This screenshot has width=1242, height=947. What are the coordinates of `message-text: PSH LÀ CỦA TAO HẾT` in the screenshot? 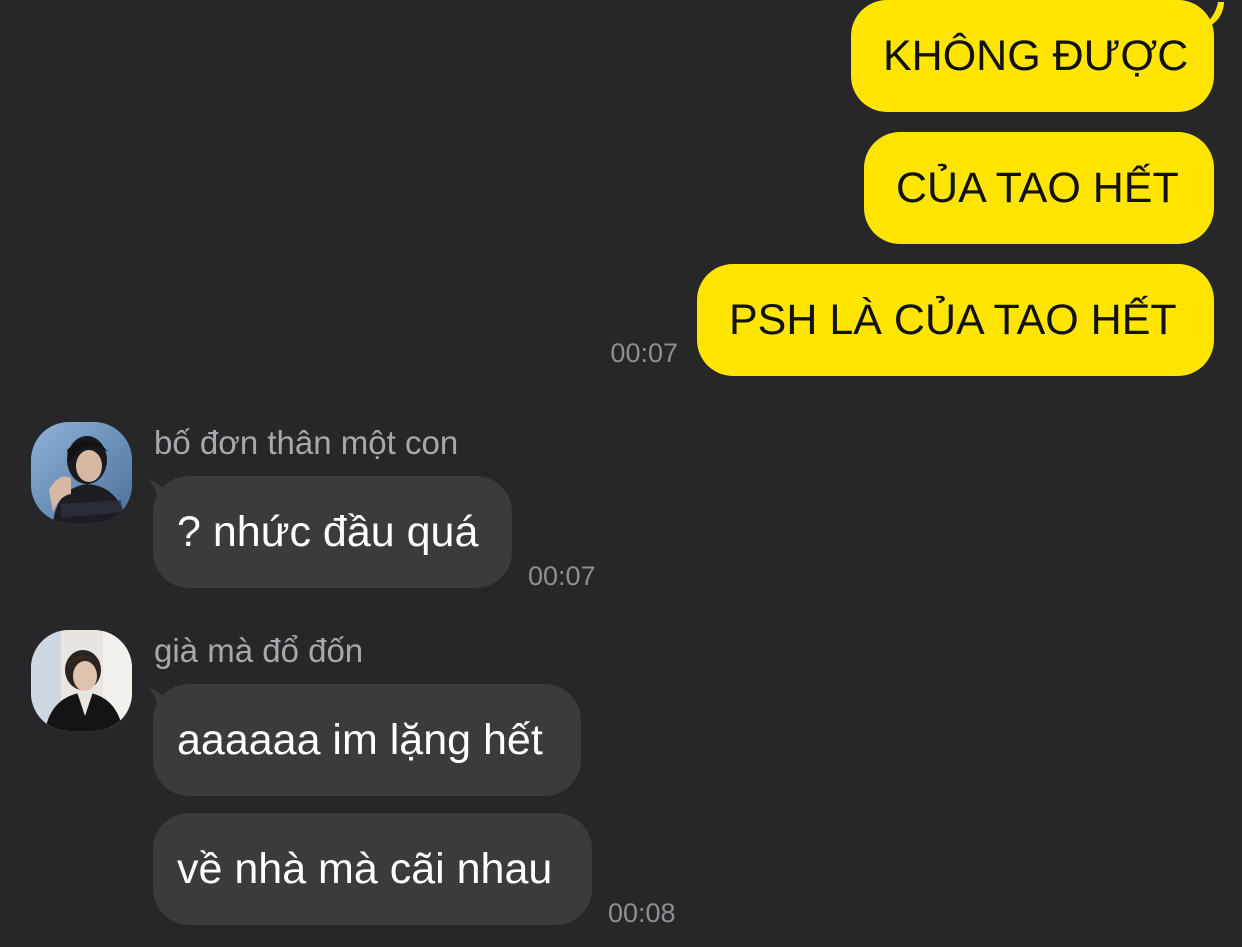 It's located at (953, 320).